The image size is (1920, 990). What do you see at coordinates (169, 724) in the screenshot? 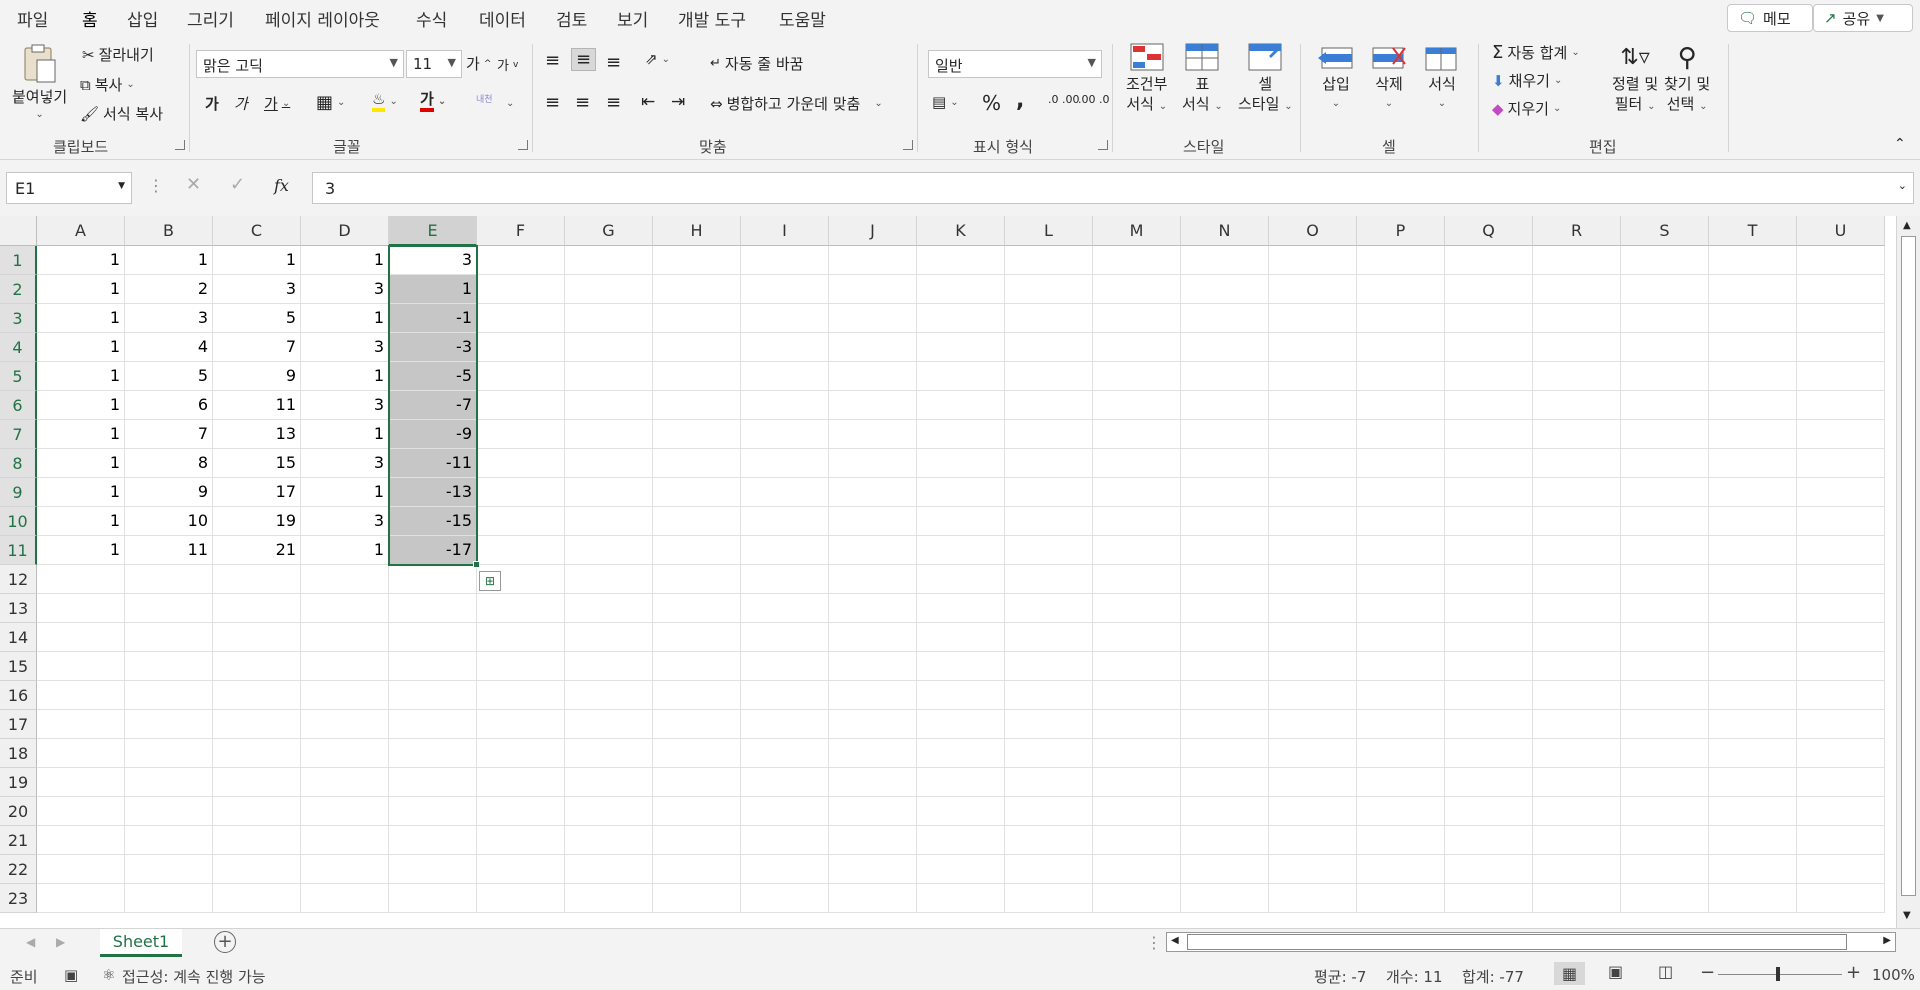
I see `cell-b17` at bounding box center [169, 724].